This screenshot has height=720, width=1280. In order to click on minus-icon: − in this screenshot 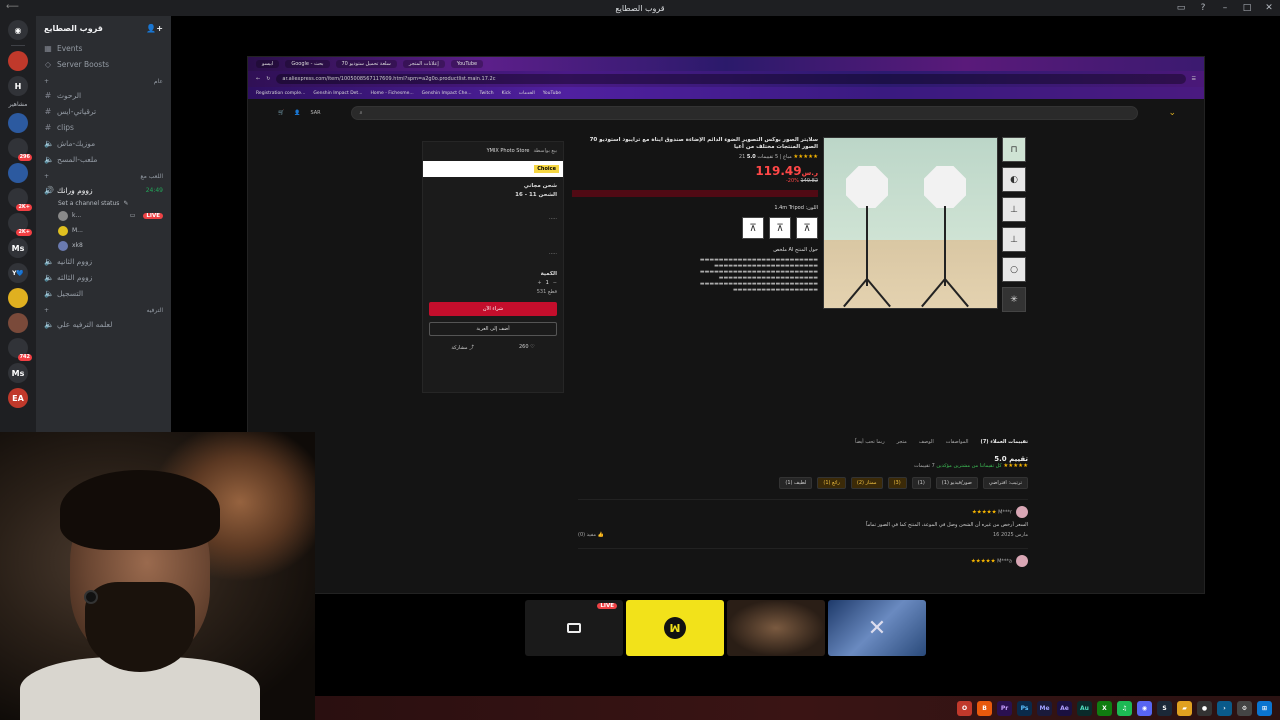, I will do `click(555, 283)`.